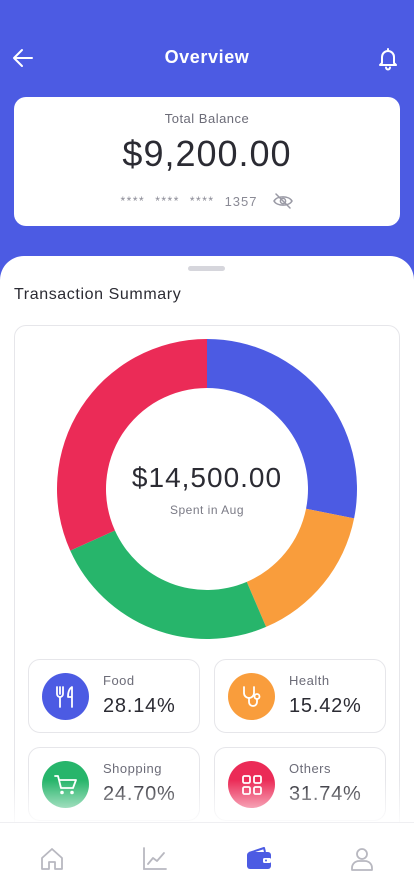 This screenshot has height=896, width=414. I want to click on donut-slice-health, so click(300, 567).